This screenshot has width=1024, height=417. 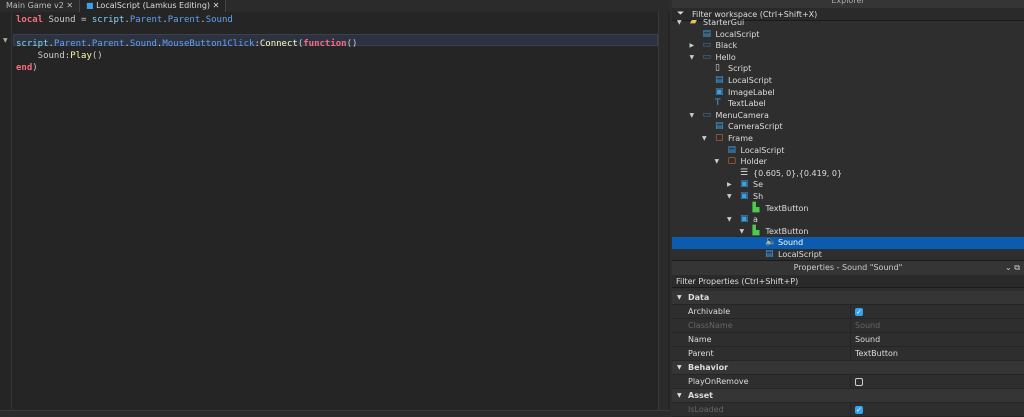 I want to click on property-row: IsLoaded ✓, so click(x=848, y=410).